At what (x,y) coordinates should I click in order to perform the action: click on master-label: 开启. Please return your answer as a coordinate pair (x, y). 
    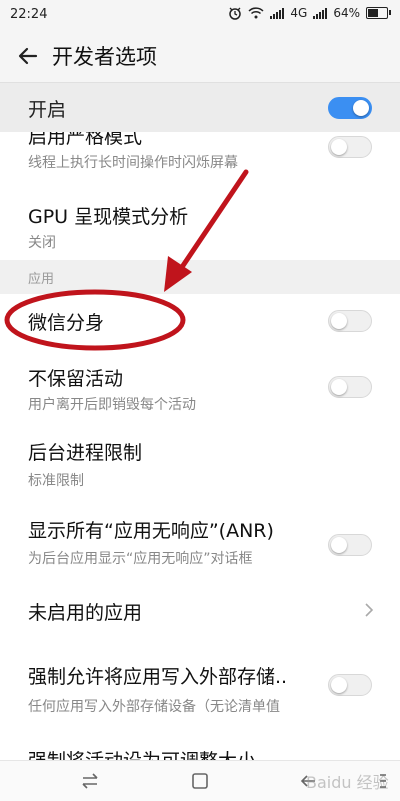
    Looking at the image, I should click on (47, 110).